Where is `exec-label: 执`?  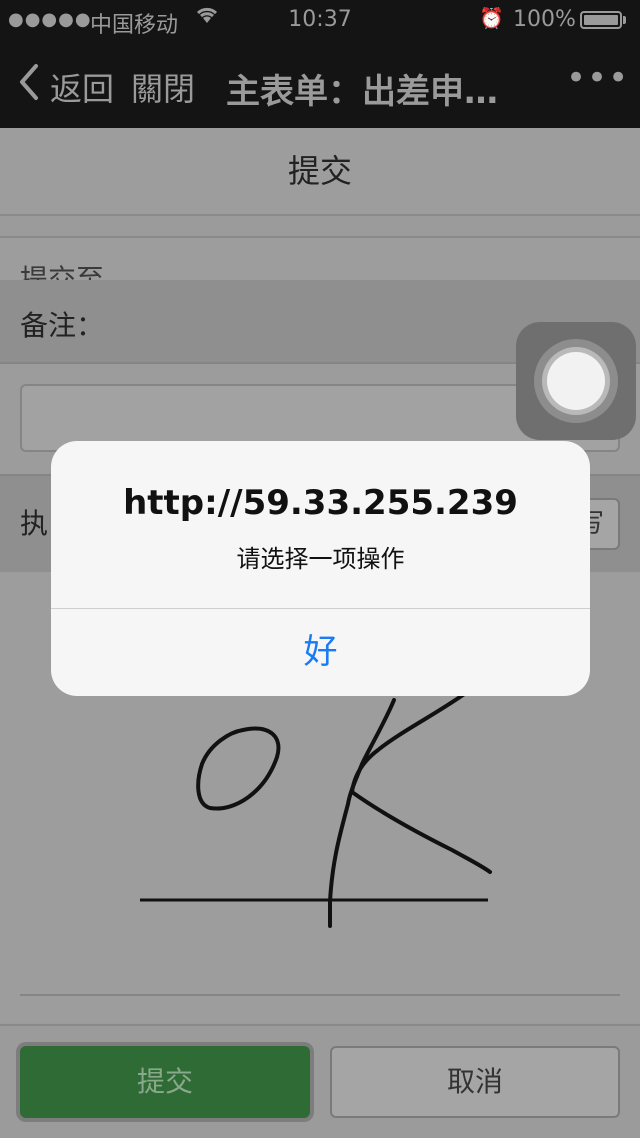
exec-label: 执 is located at coordinates (34, 523).